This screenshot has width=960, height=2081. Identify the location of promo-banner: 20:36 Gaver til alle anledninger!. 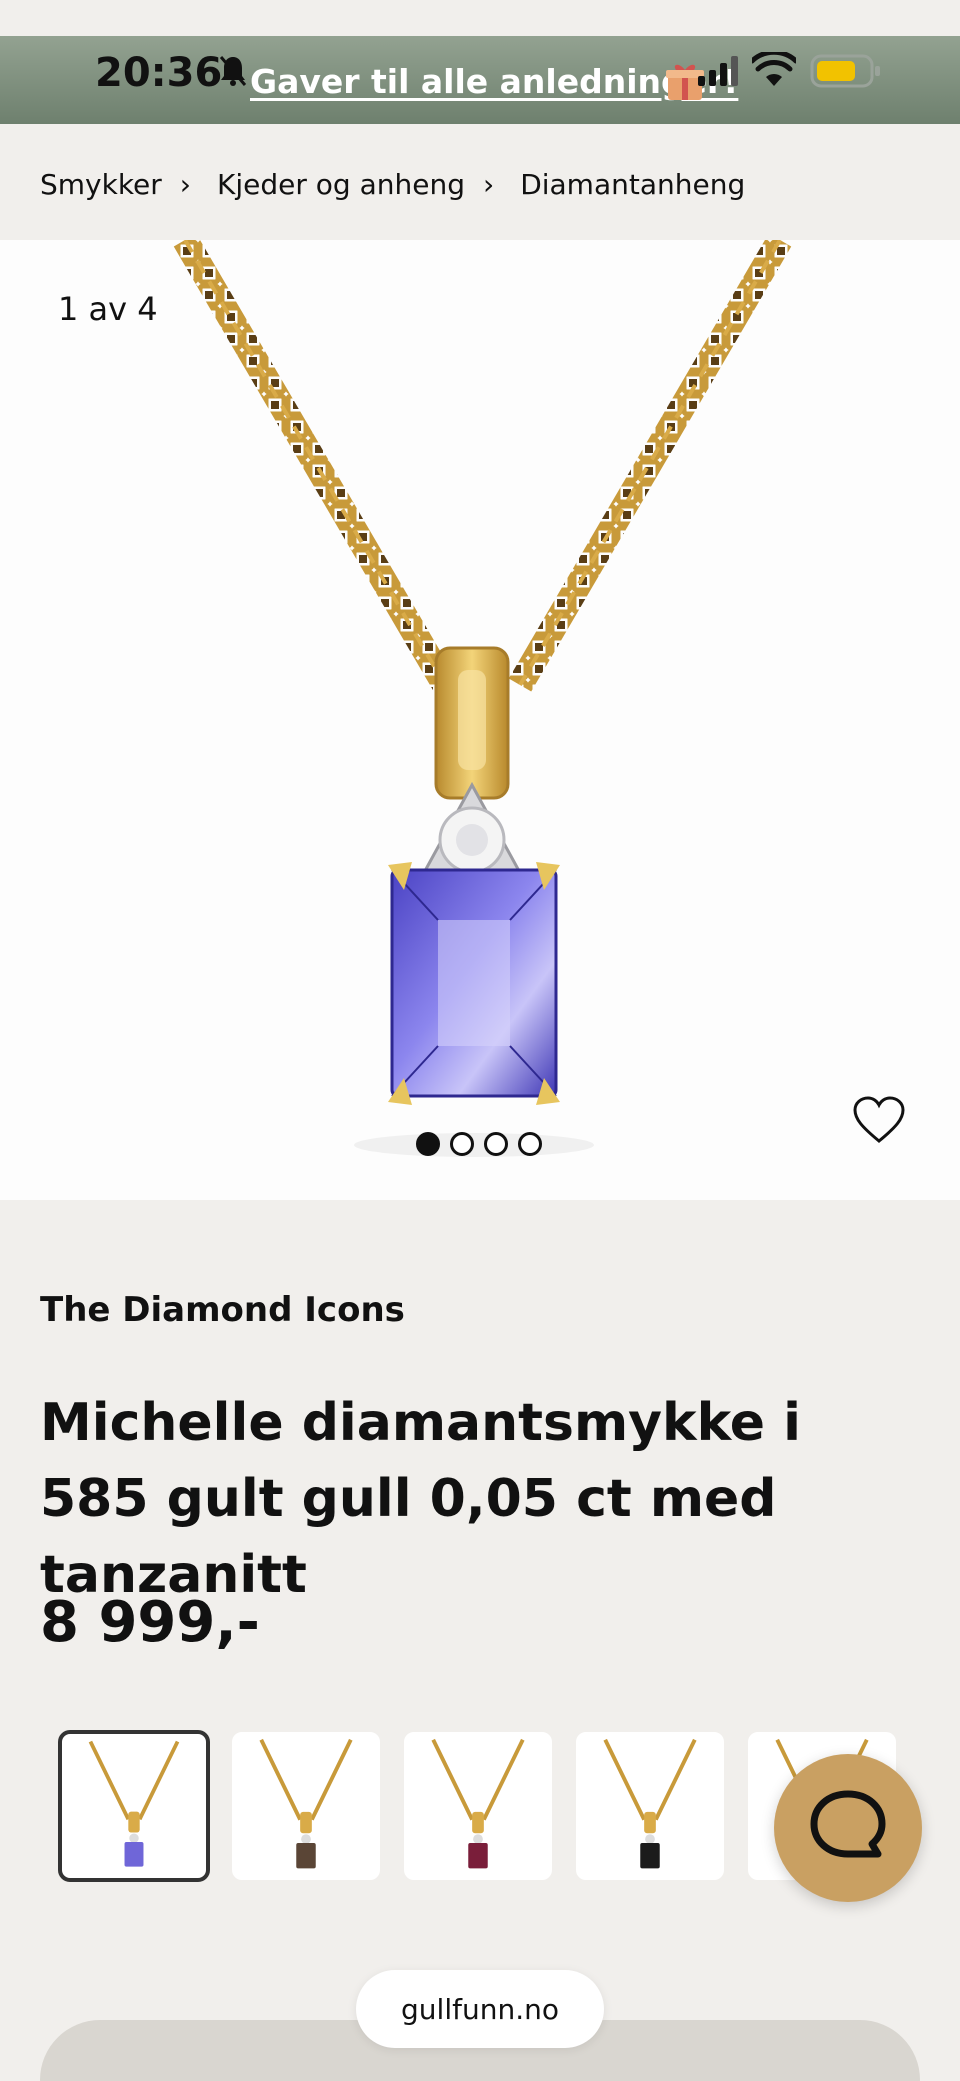
(480, 80).